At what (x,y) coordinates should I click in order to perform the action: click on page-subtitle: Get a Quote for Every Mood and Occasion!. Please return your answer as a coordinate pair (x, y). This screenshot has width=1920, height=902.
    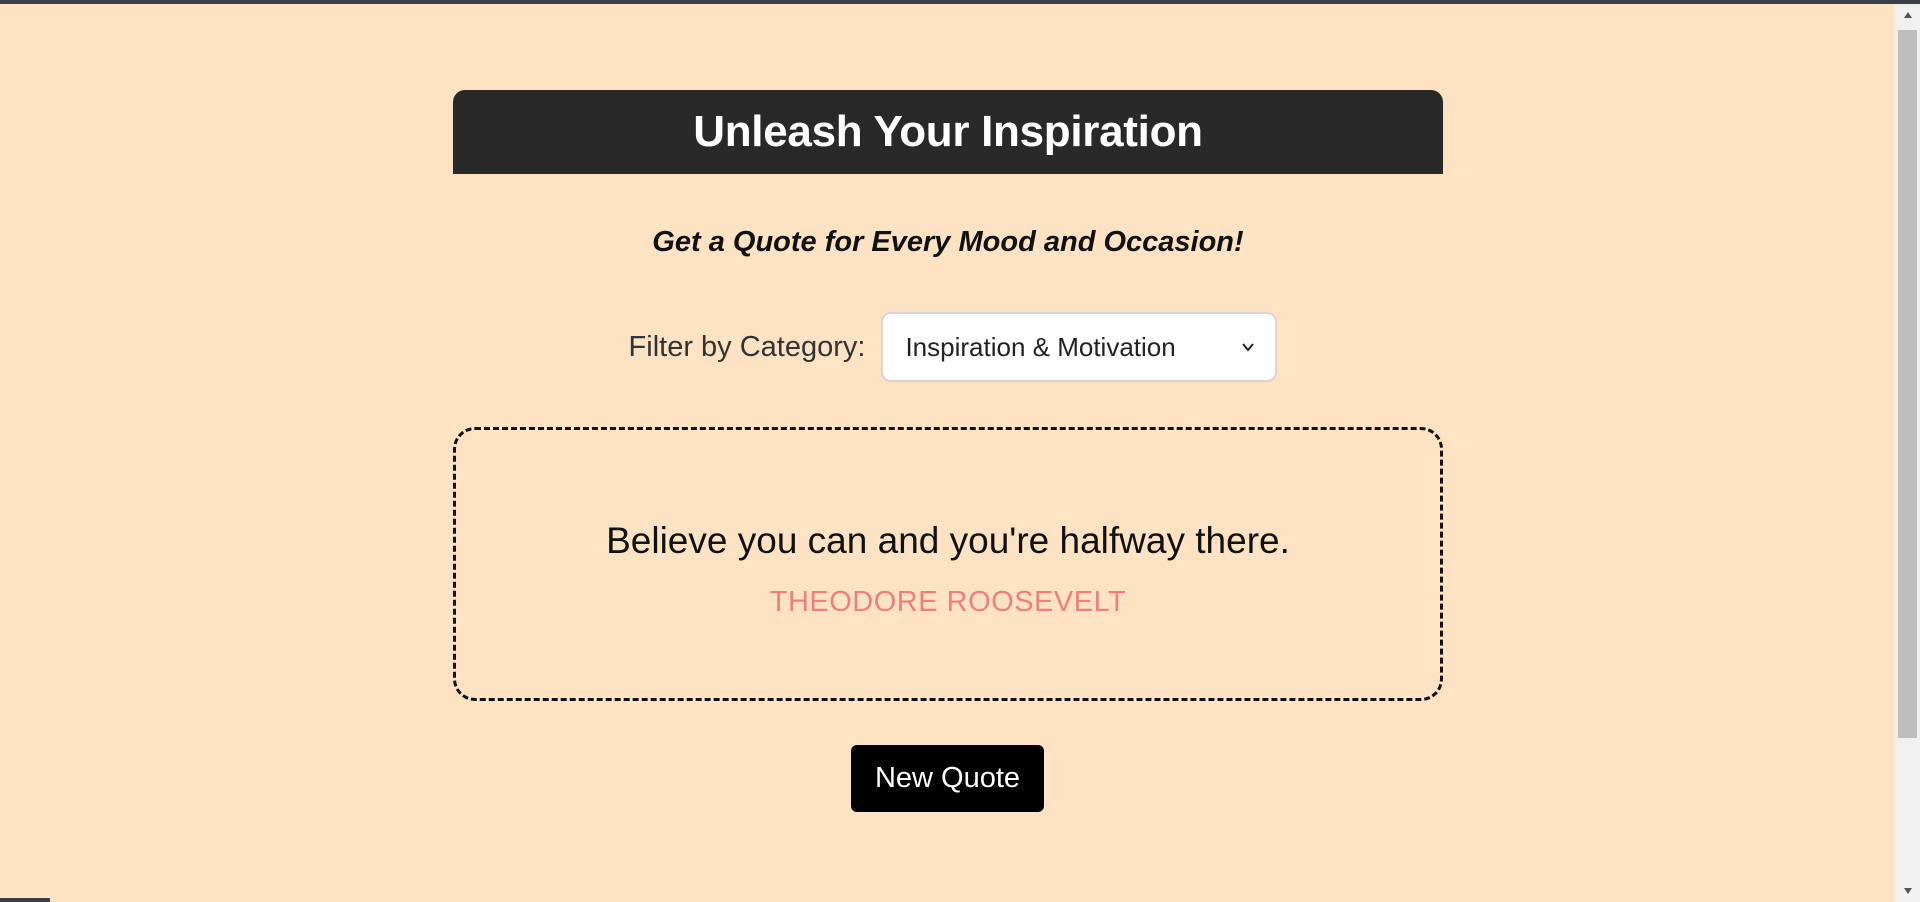
    Looking at the image, I should click on (948, 242).